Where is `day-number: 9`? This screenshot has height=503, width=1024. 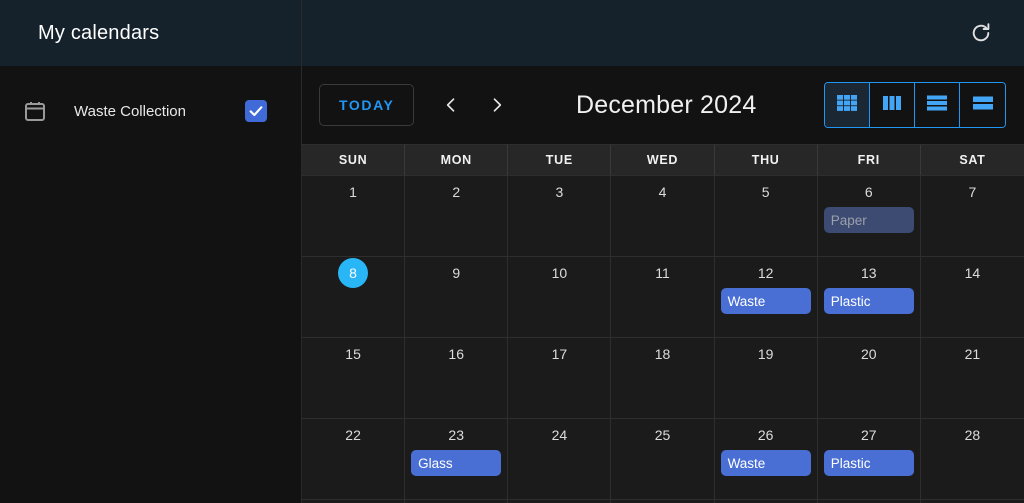 day-number: 9 is located at coordinates (456, 273).